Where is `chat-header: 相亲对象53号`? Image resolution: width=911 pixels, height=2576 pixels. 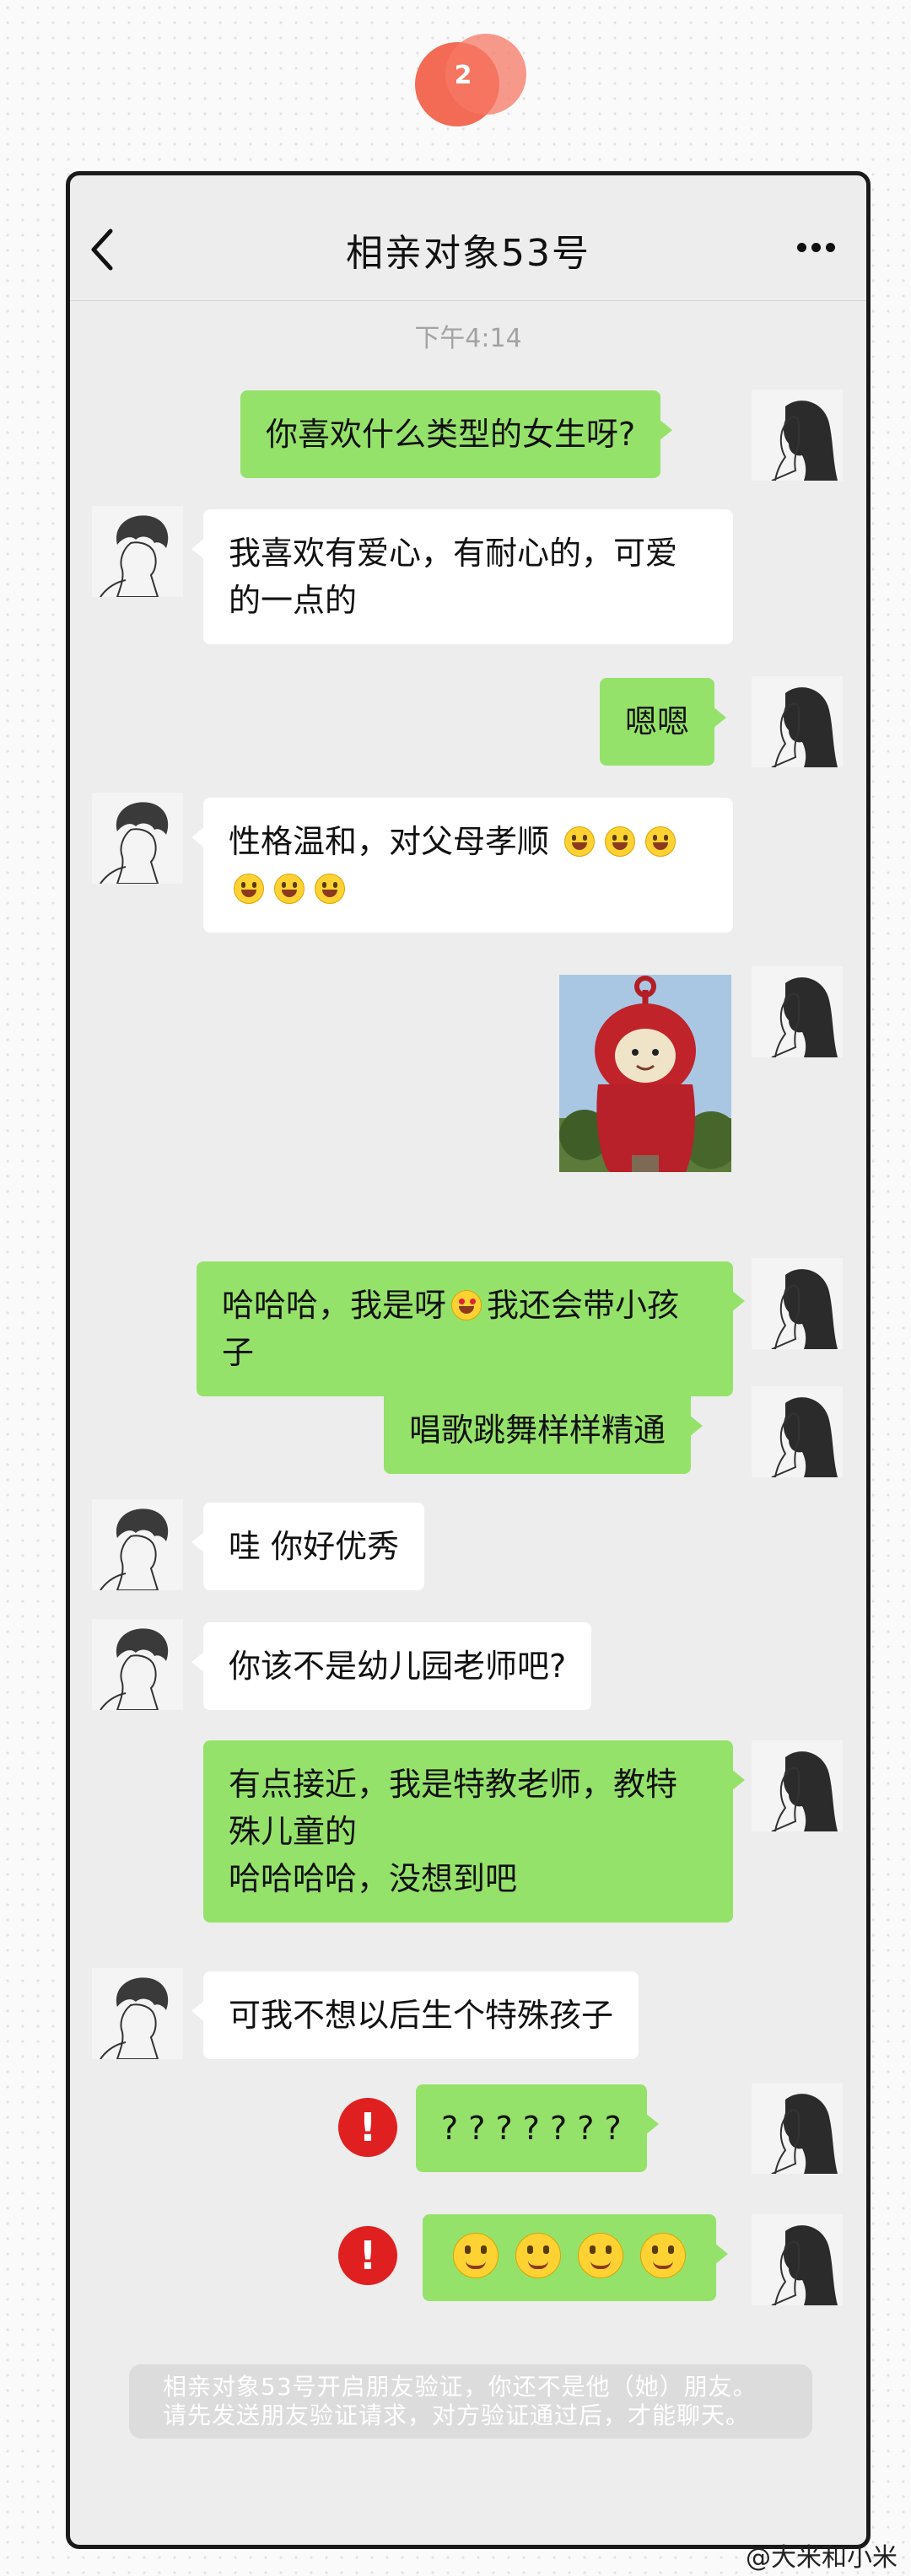 chat-header: 相亲对象53号 is located at coordinates (468, 238).